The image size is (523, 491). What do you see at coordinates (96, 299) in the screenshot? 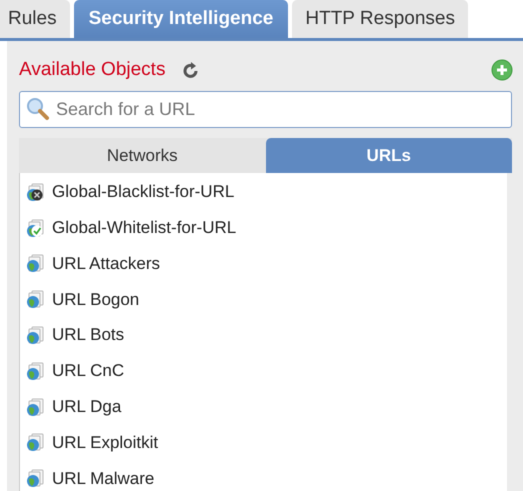
I see `list-item: URL Bogon` at bounding box center [96, 299].